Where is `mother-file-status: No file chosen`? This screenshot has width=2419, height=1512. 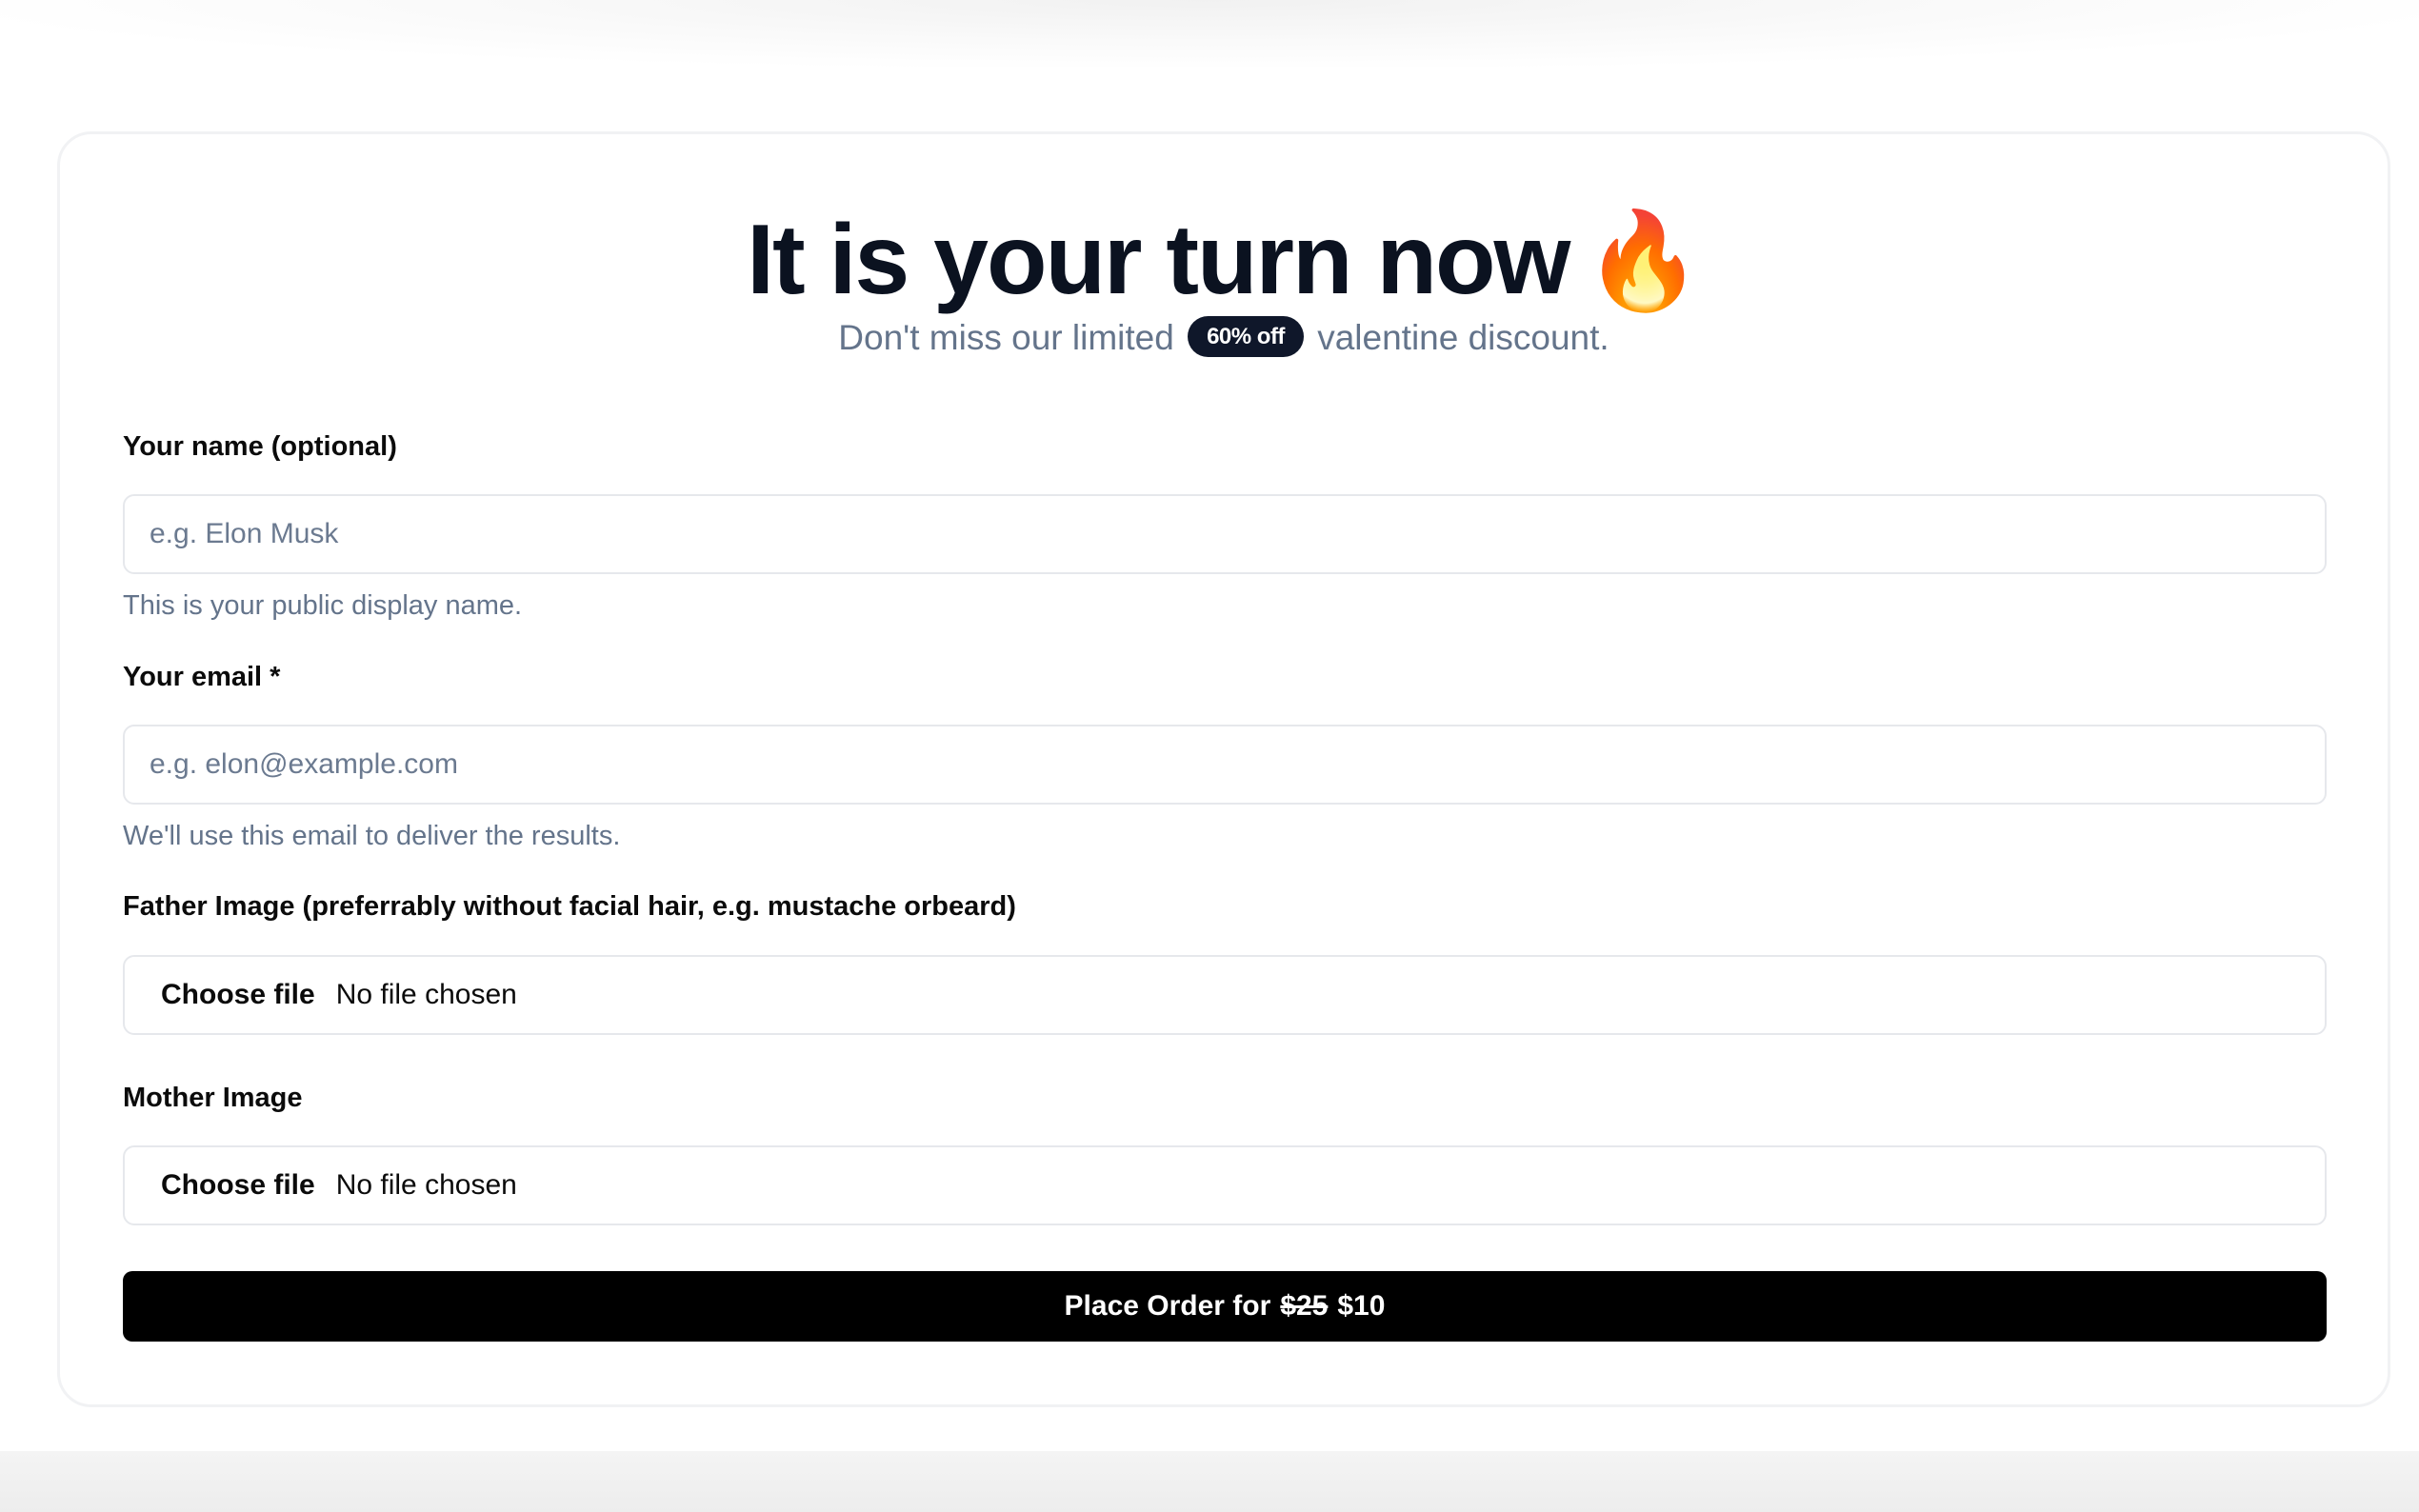
mother-file-status: No file chosen is located at coordinates (426, 1185).